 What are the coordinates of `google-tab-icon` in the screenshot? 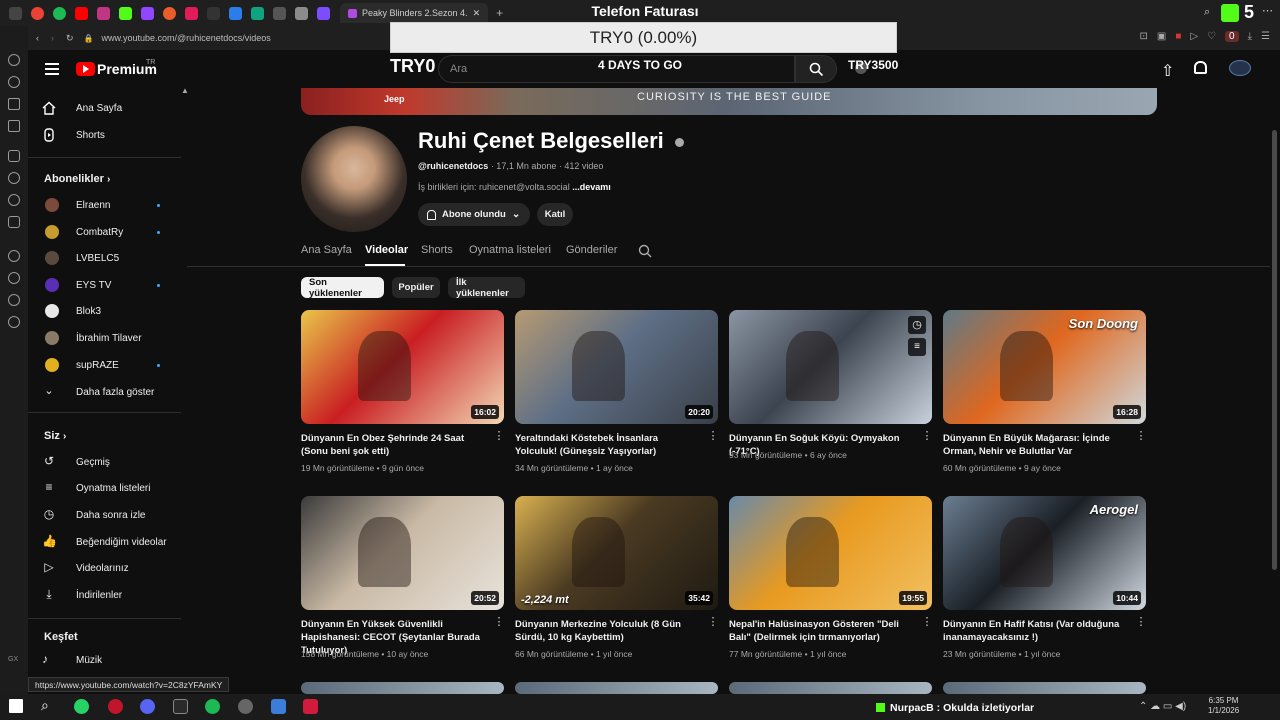 It's located at (37, 13).